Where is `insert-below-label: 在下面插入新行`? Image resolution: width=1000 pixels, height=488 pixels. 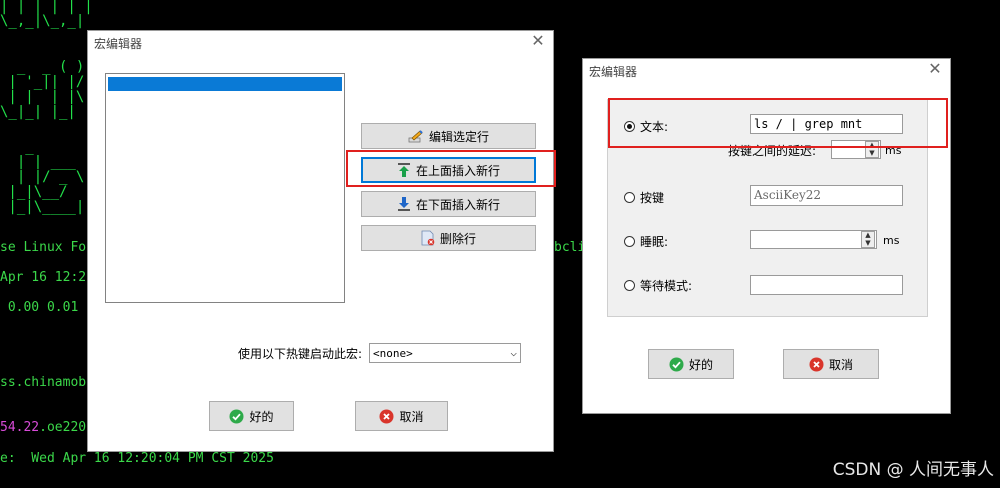
insert-below-label: 在下面插入新行 is located at coordinates (457, 204).